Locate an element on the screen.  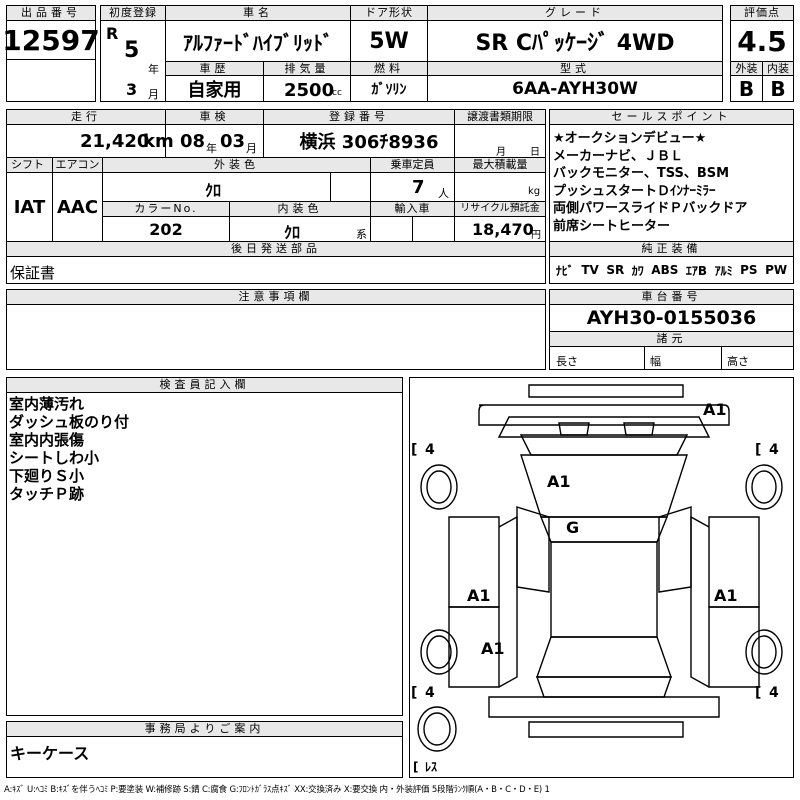
sales-point: プッシュスタートＤｲﾝﾅｰﾐﾗｰ is located at coordinates (634, 191).